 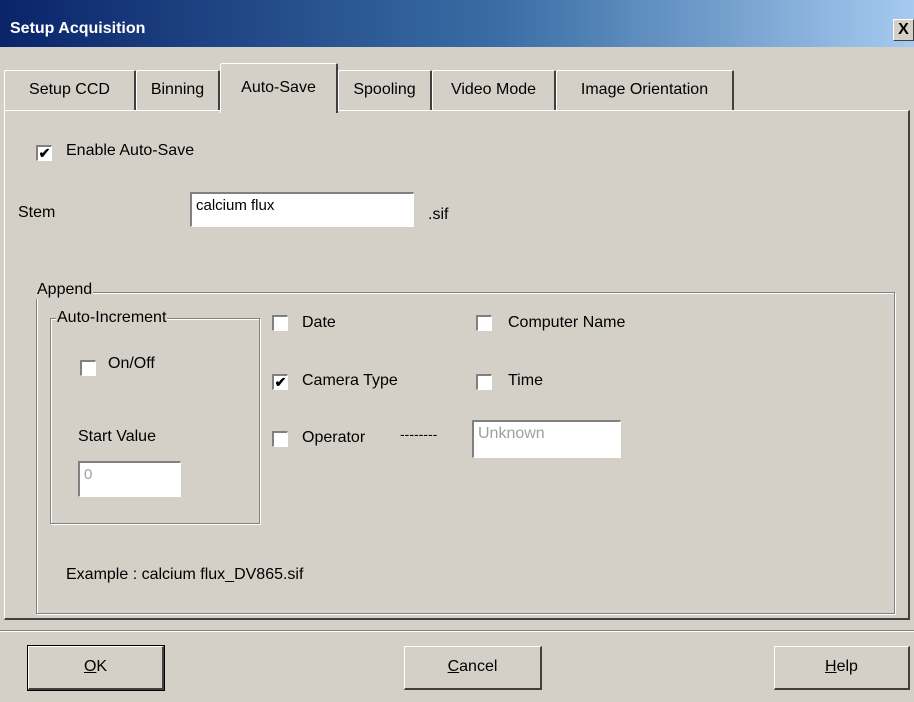 I want to click on tab-label: Auto-Save, so click(x=278, y=87).